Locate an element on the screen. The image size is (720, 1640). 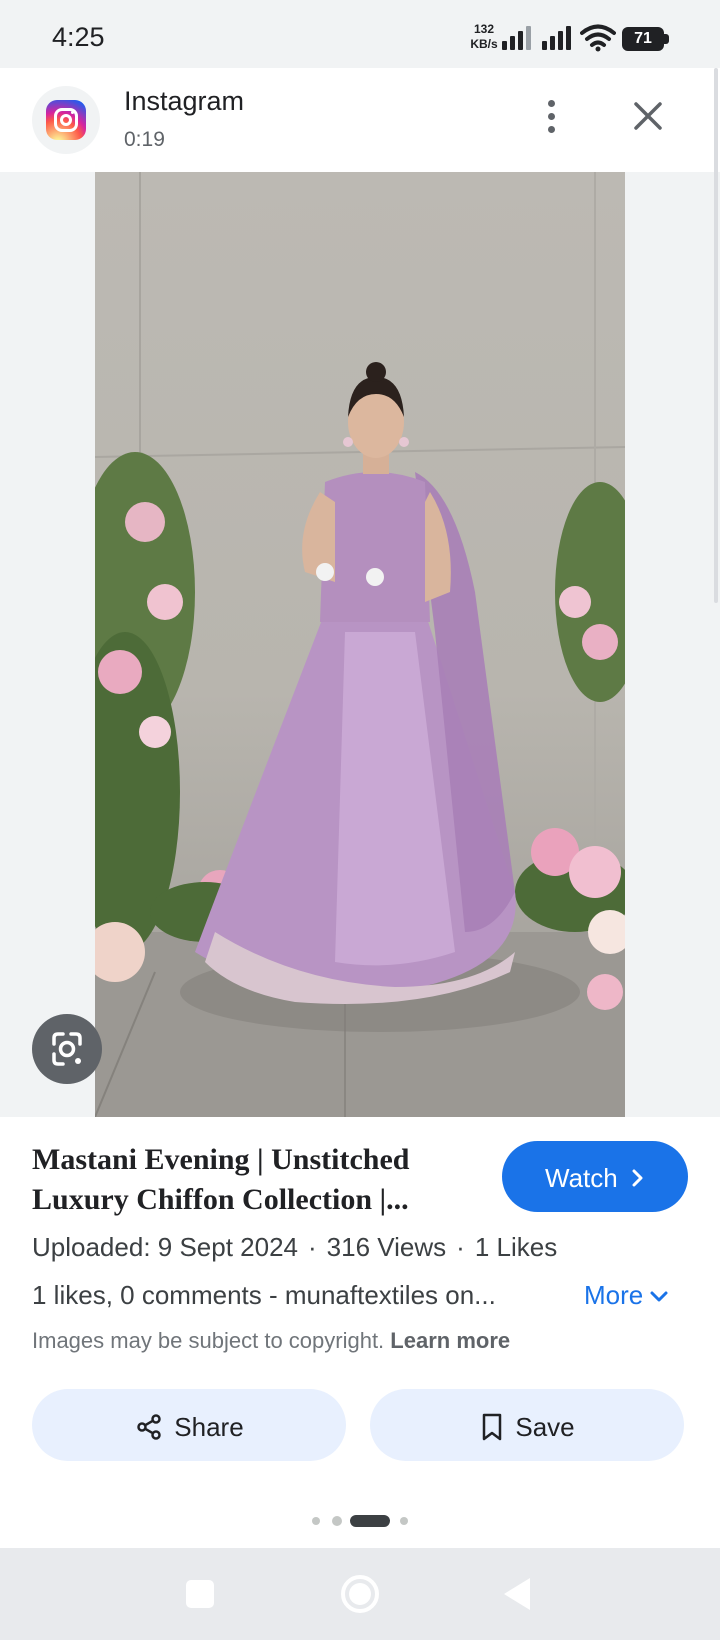
like-count: 1 Likes is located at coordinates (516, 1247).